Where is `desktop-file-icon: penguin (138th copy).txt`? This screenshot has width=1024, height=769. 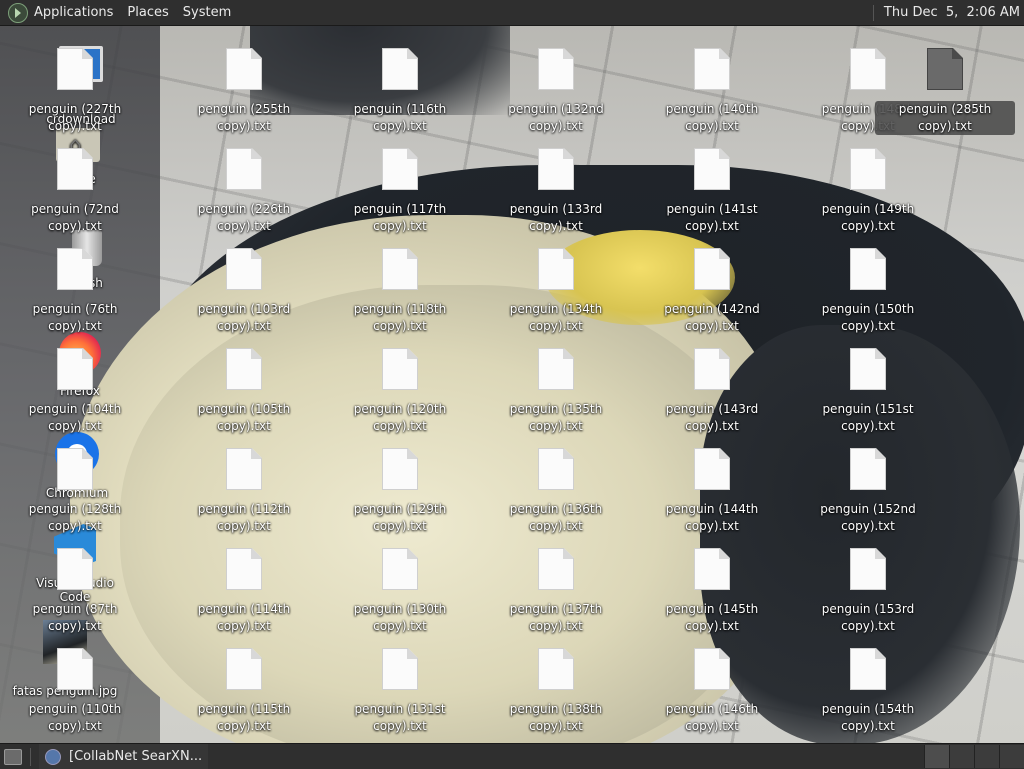 desktop-file-icon: penguin (138th copy).txt is located at coordinates (556, 691).